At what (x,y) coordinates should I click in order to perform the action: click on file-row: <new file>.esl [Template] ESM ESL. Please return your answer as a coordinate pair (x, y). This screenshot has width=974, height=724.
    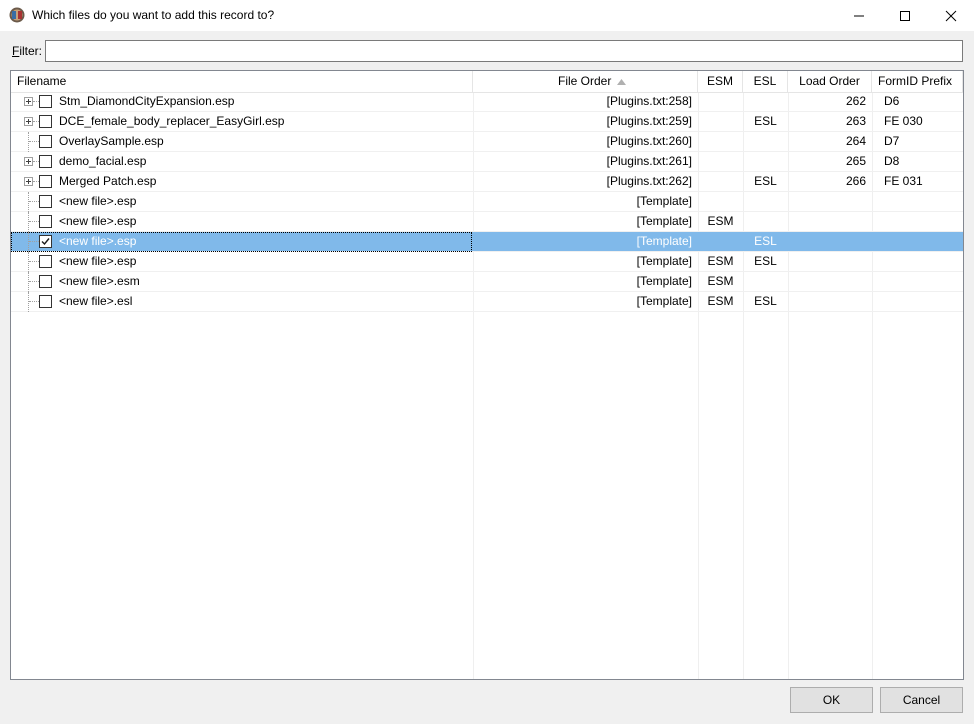
    Looking at the image, I should click on (487, 302).